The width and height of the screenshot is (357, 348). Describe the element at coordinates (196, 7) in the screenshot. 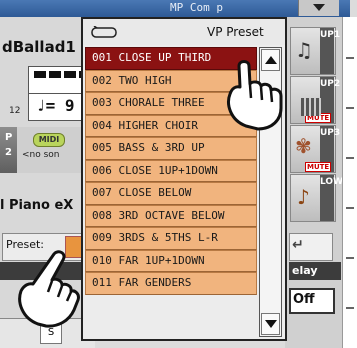

I see `top-title-text: MP Com p` at that location.